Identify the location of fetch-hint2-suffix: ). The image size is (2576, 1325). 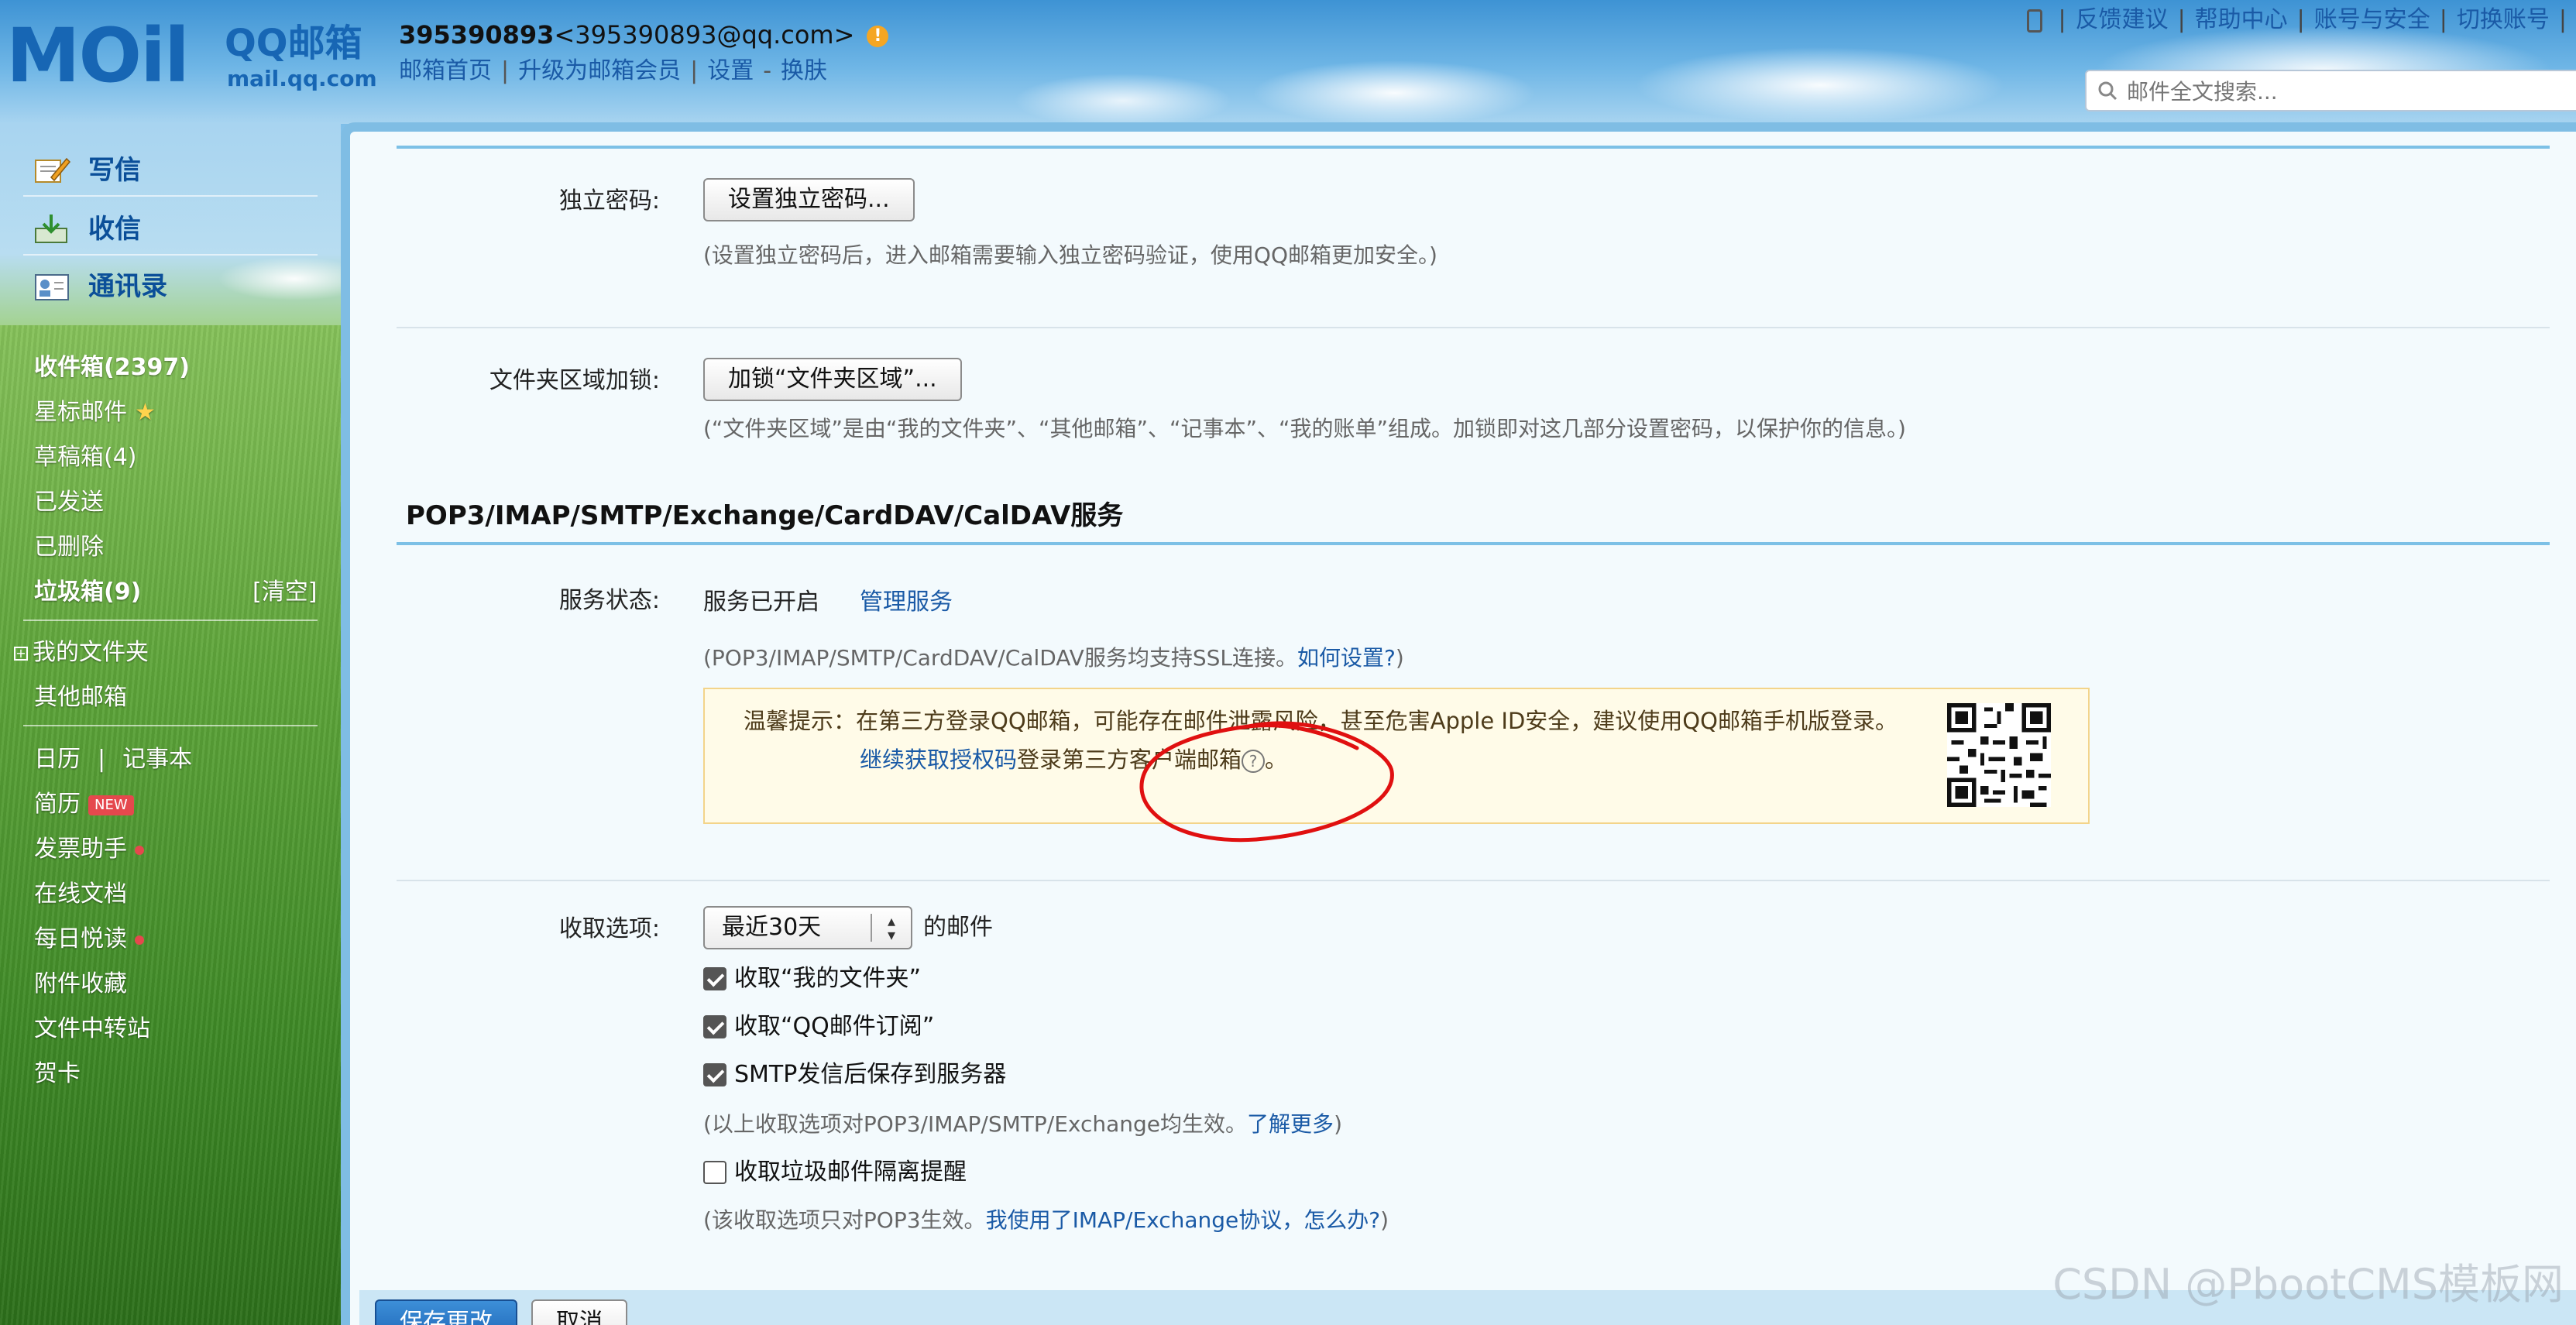
(1384, 1220).